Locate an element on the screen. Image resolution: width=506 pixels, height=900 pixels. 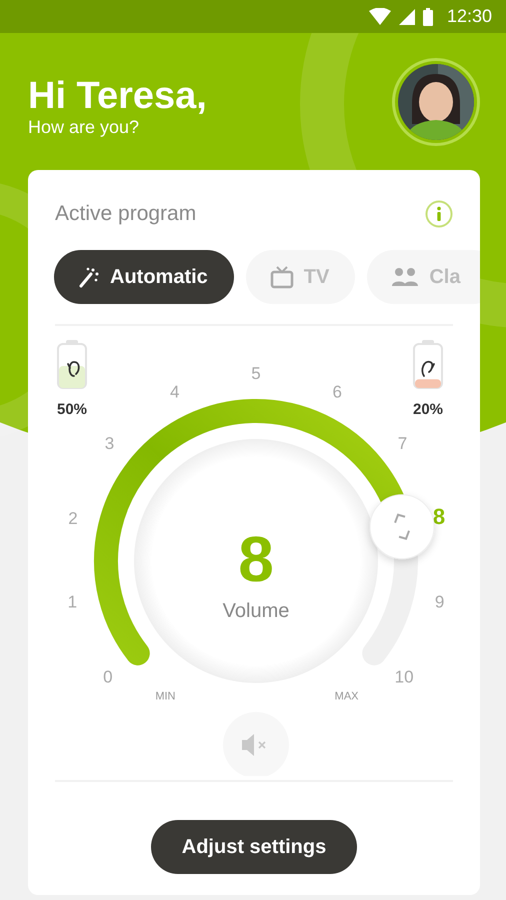
max-label: MAX is located at coordinates (346, 696).